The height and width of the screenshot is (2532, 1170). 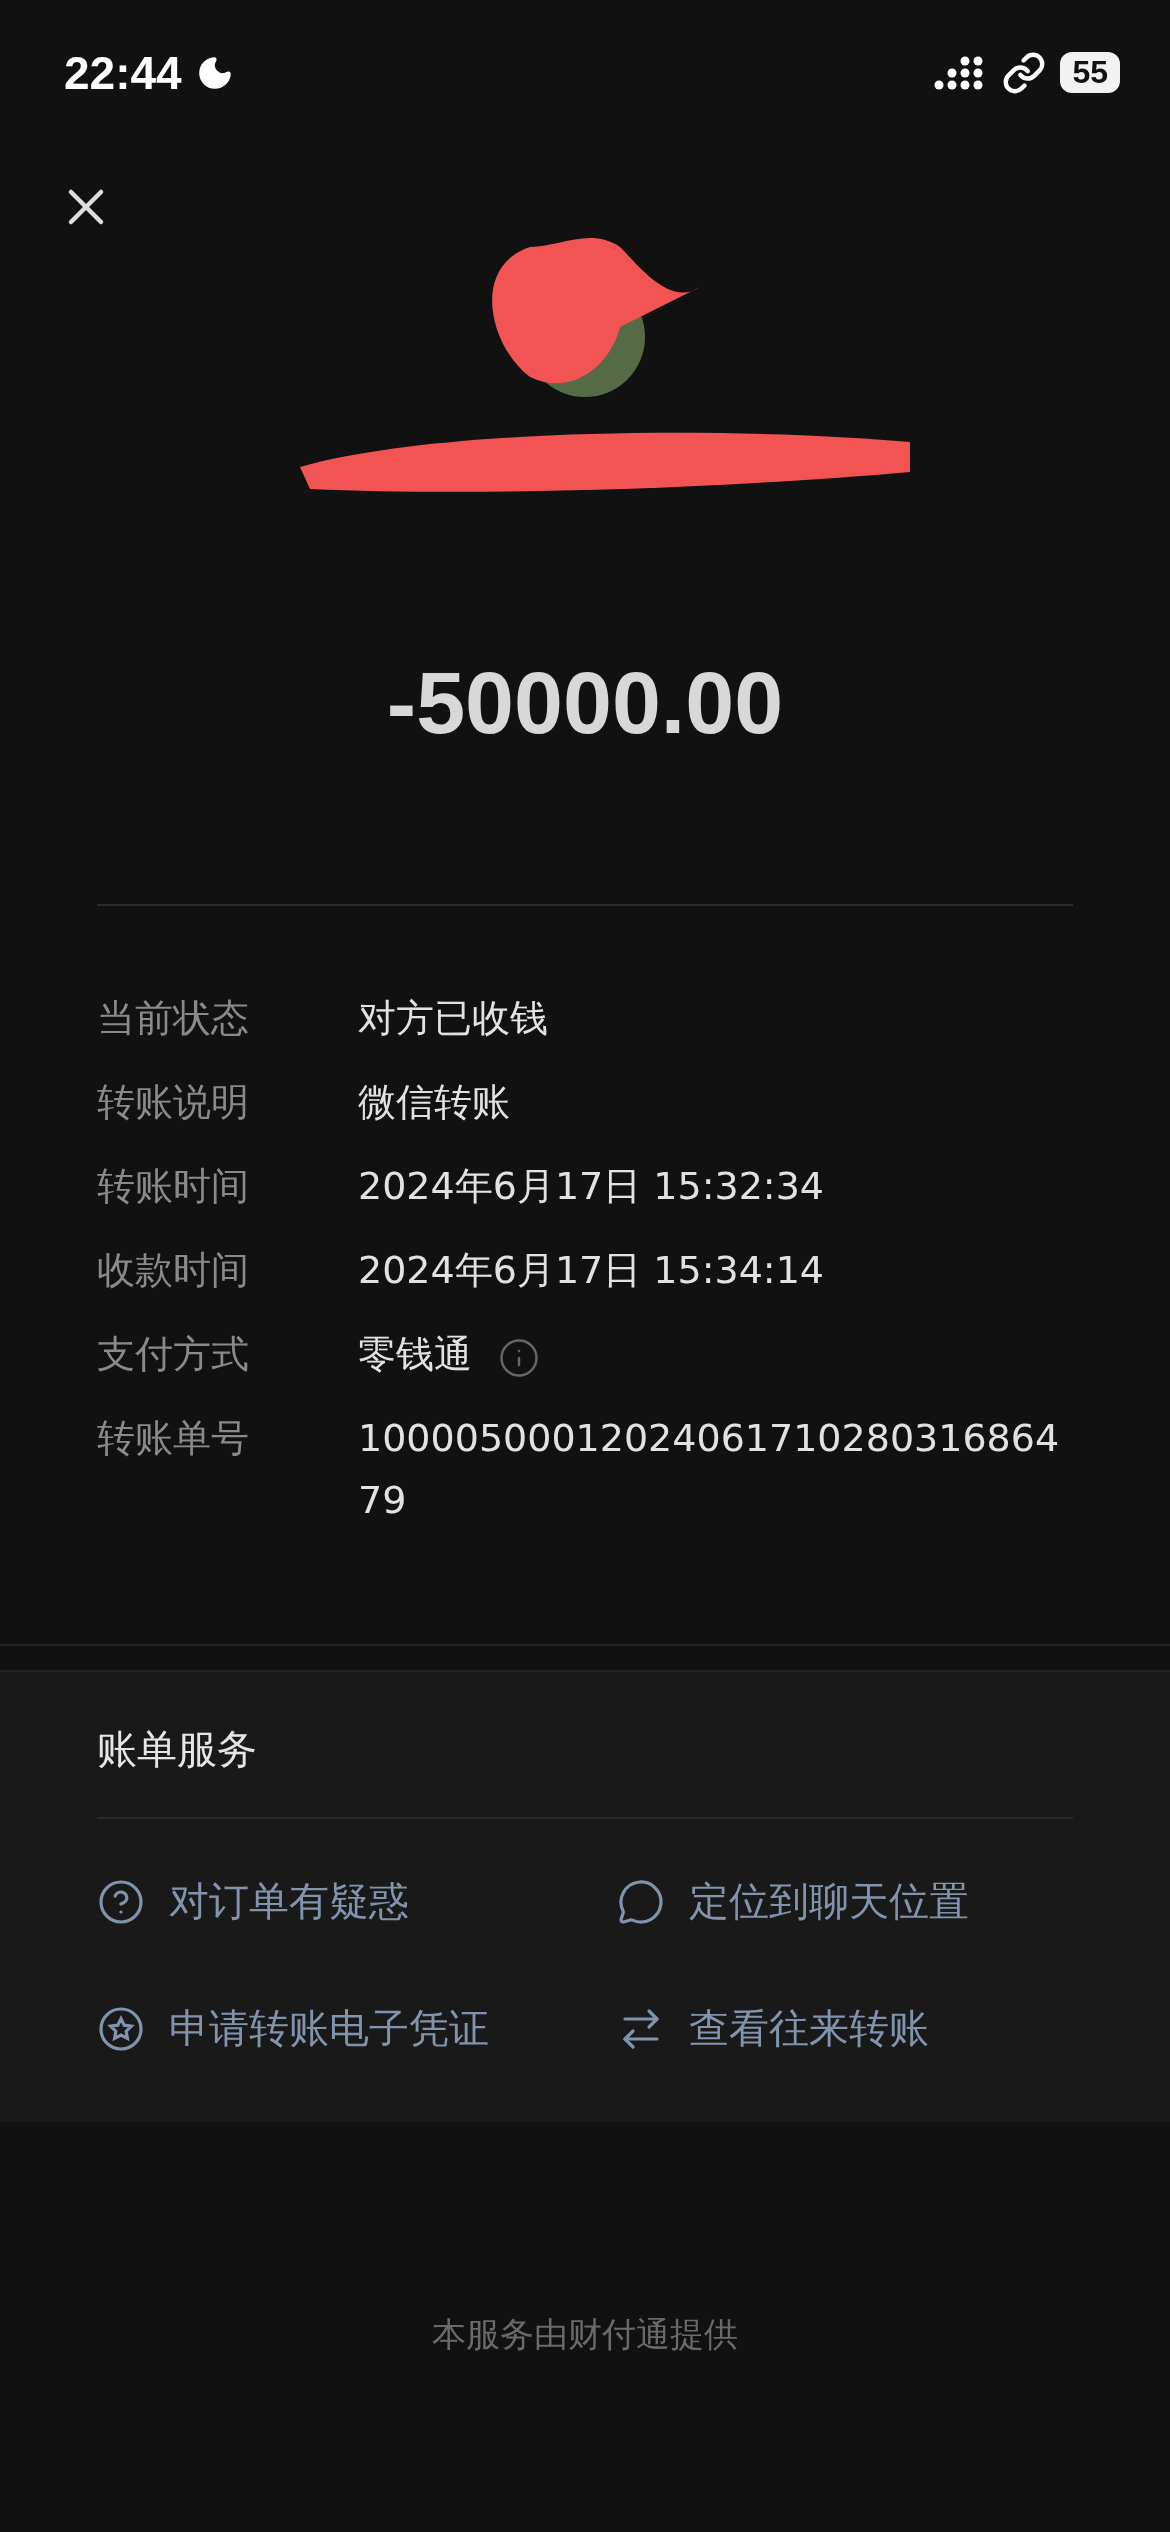 I want to click on detail-label: 当前状态, so click(x=173, y=1018).